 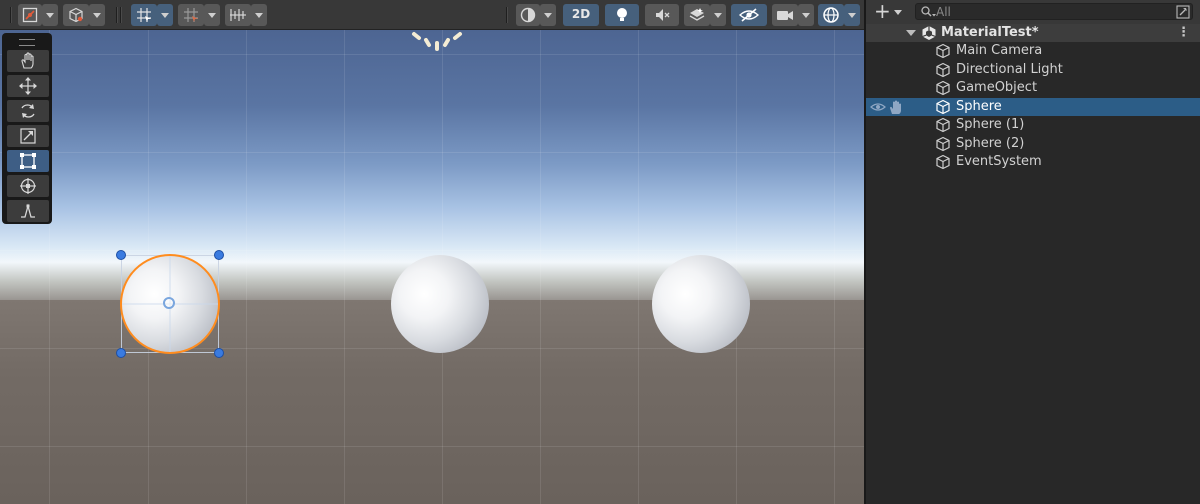 I want to click on increment-snap-button, so click(x=191, y=15).